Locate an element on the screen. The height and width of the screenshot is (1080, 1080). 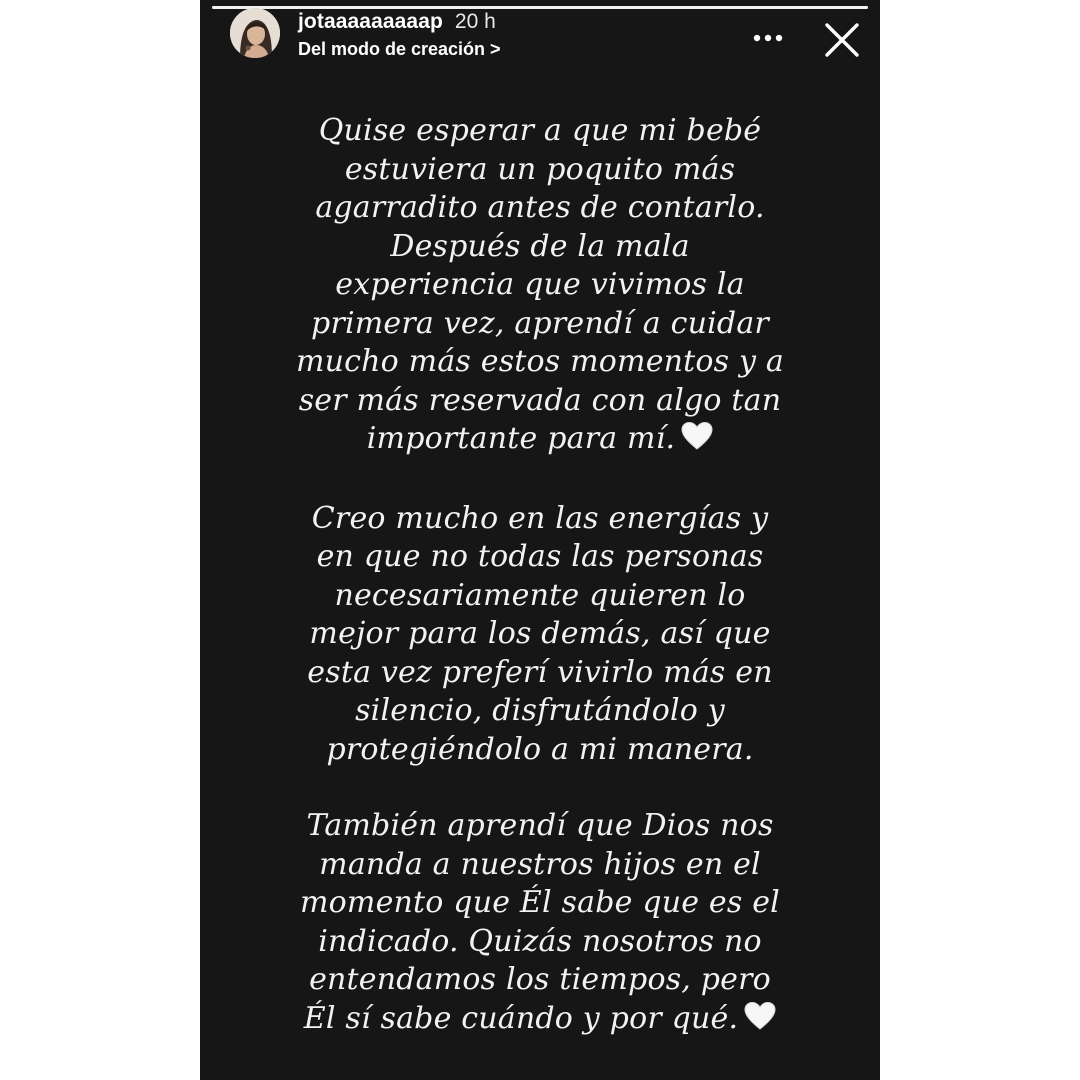
more-dots-icon is located at coordinates (768, 38).